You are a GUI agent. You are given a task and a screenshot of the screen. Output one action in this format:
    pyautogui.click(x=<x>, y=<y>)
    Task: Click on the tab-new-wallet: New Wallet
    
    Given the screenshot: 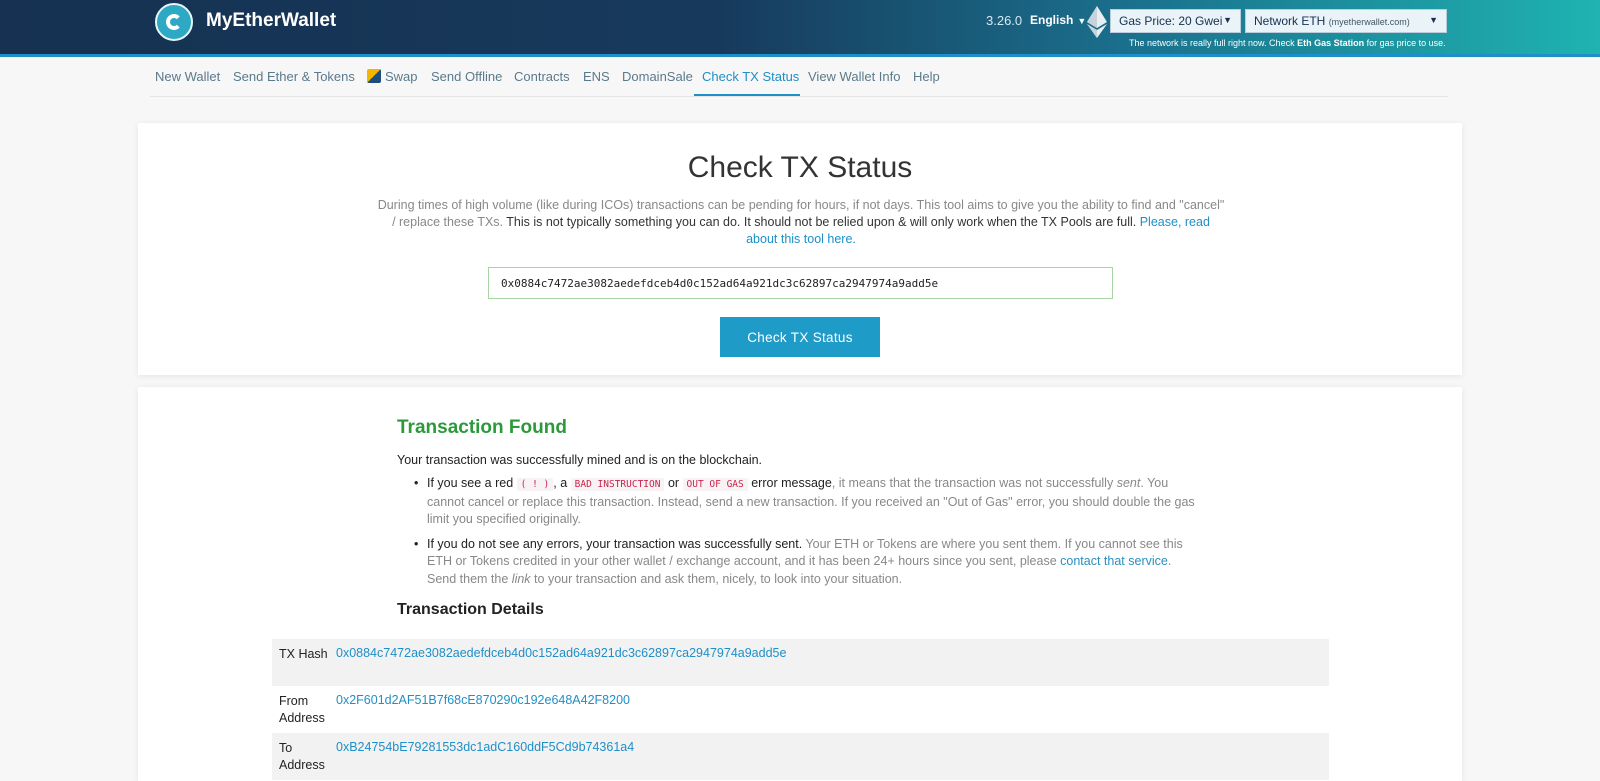 What is the action you would take?
    pyautogui.click(x=187, y=76)
    